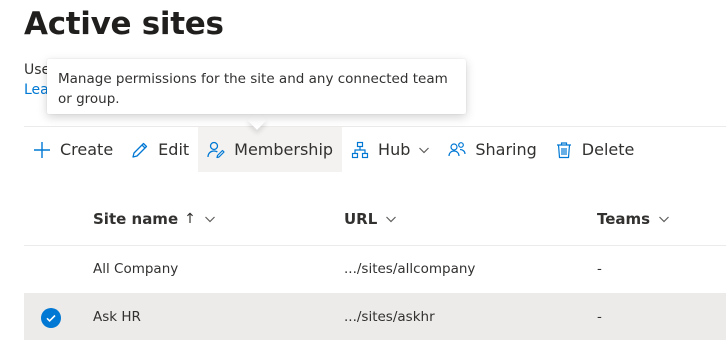 The height and width of the screenshot is (350, 726). What do you see at coordinates (394, 149) in the screenshot?
I see `hub-label: Hub` at bounding box center [394, 149].